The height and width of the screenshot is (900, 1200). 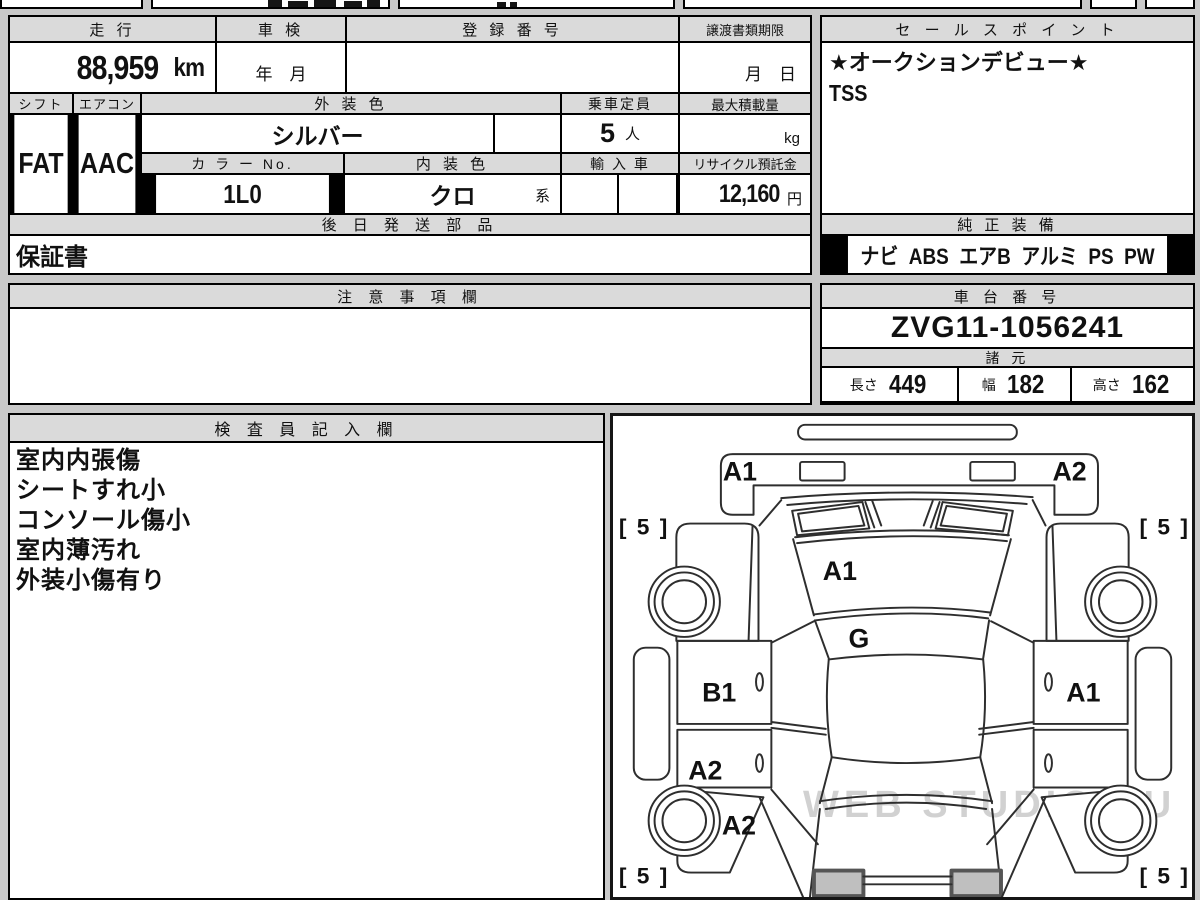 What do you see at coordinates (306, 428) in the screenshot?
I see `inspector-header: 検 査 員 記 入 欄` at bounding box center [306, 428].